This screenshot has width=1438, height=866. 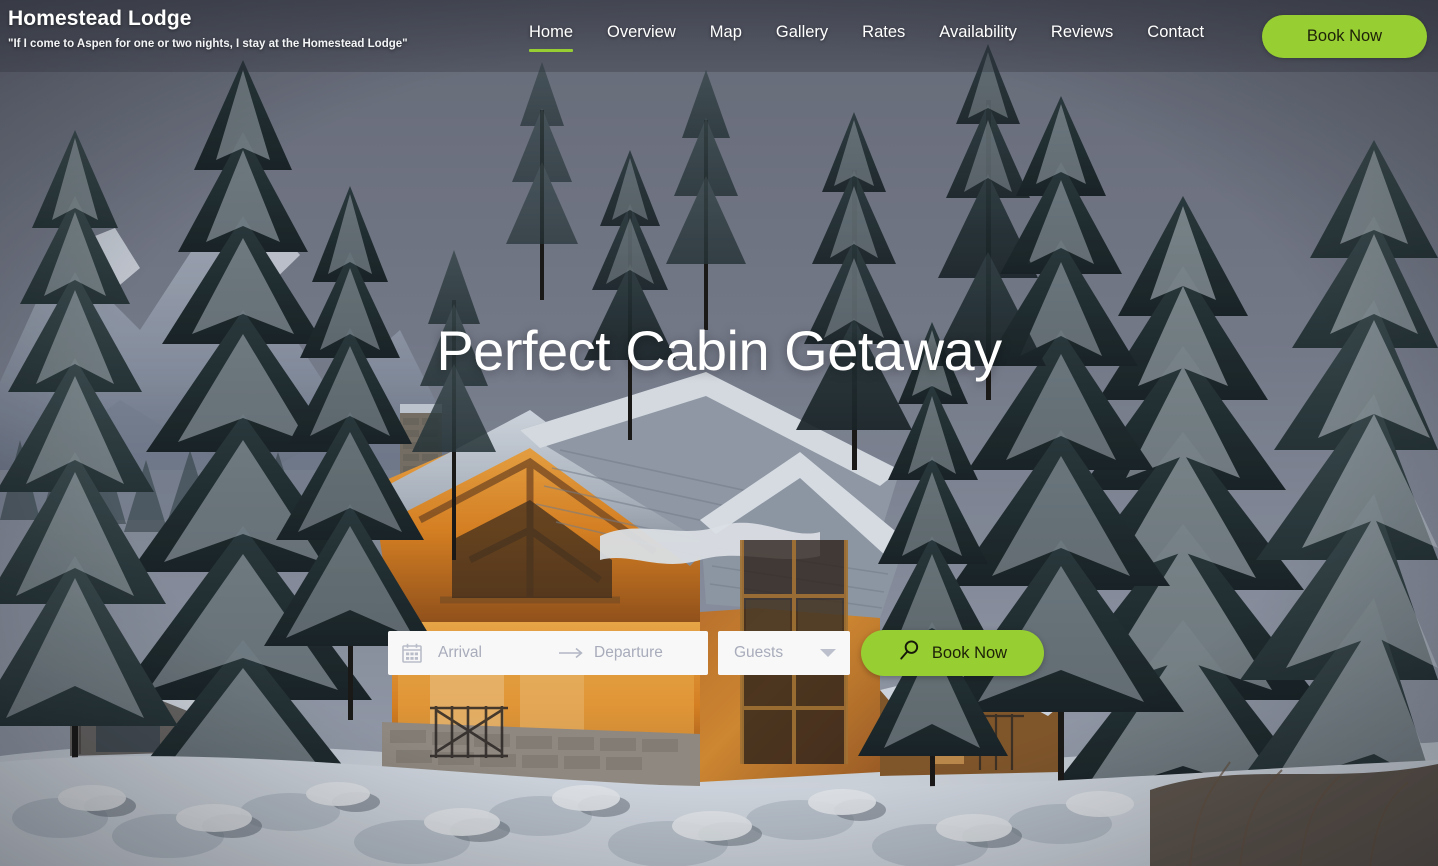 I want to click on nav-item-reviews: Reviews, so click(x=1082, y=37).